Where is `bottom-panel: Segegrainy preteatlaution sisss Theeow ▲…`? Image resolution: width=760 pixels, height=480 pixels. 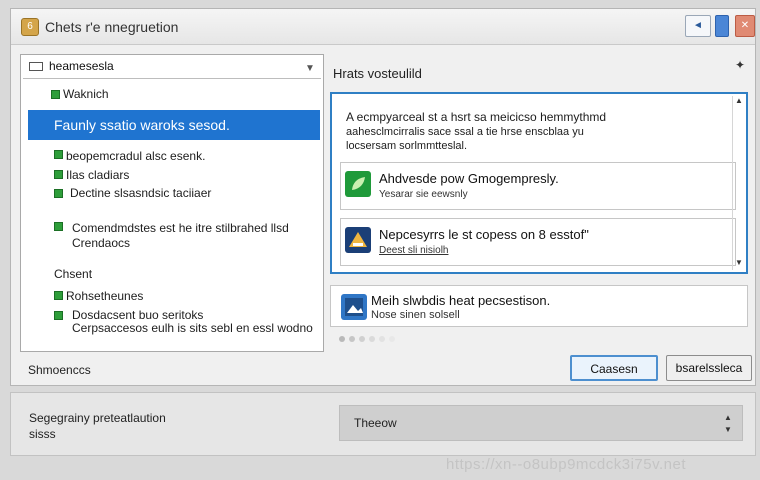
bottom-panel: Segegrainy preteatlaution sisss Theeow ▲… is located at coordinates (383, 424).